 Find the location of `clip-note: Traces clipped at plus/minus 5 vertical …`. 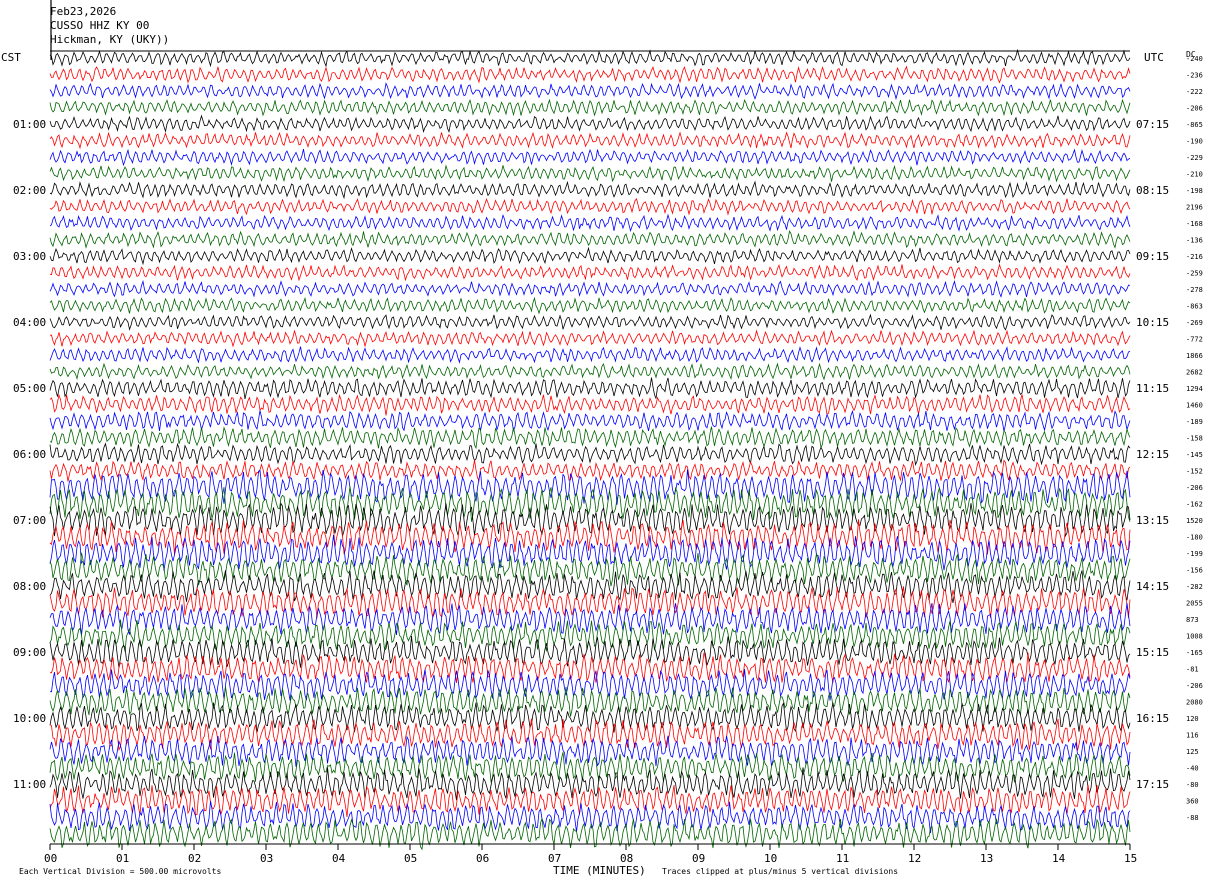

clip-note: Traces clipped at plus/minus 5 vertical … is located at coordinates (780, 871).